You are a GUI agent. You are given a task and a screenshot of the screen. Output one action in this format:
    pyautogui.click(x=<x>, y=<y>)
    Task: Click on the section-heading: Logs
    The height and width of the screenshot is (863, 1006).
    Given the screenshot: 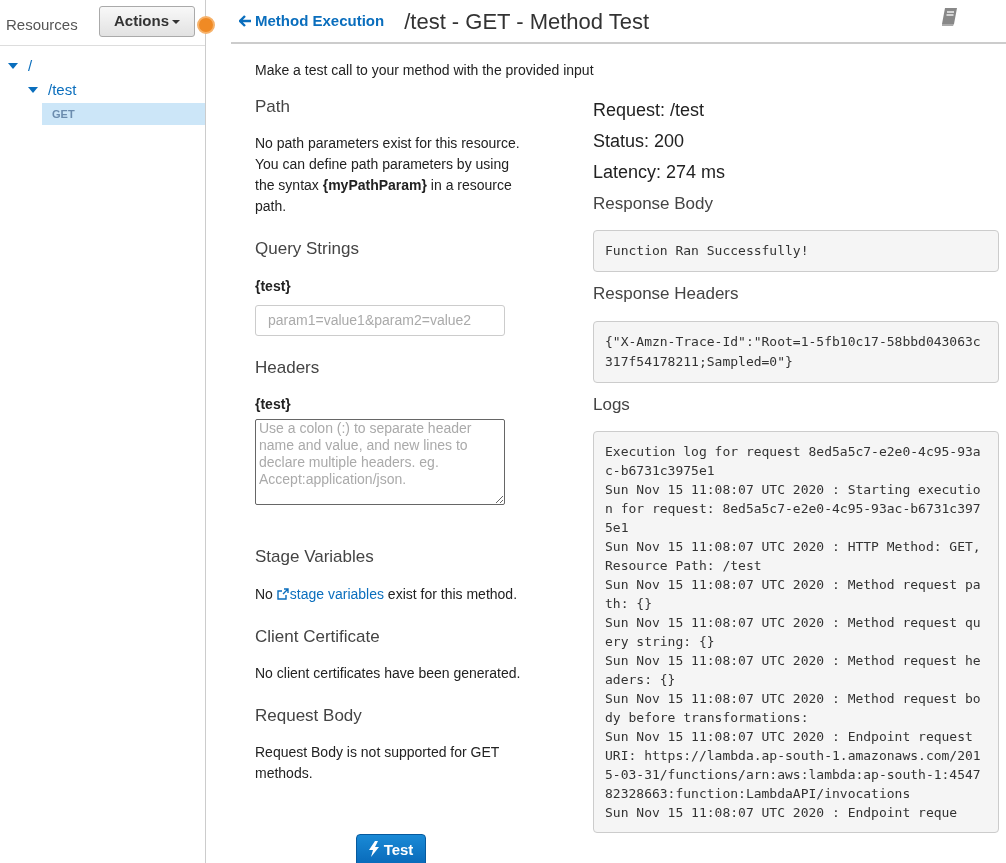 What is the action you would take?
    pyautogui.click(x=612, y=405)
    